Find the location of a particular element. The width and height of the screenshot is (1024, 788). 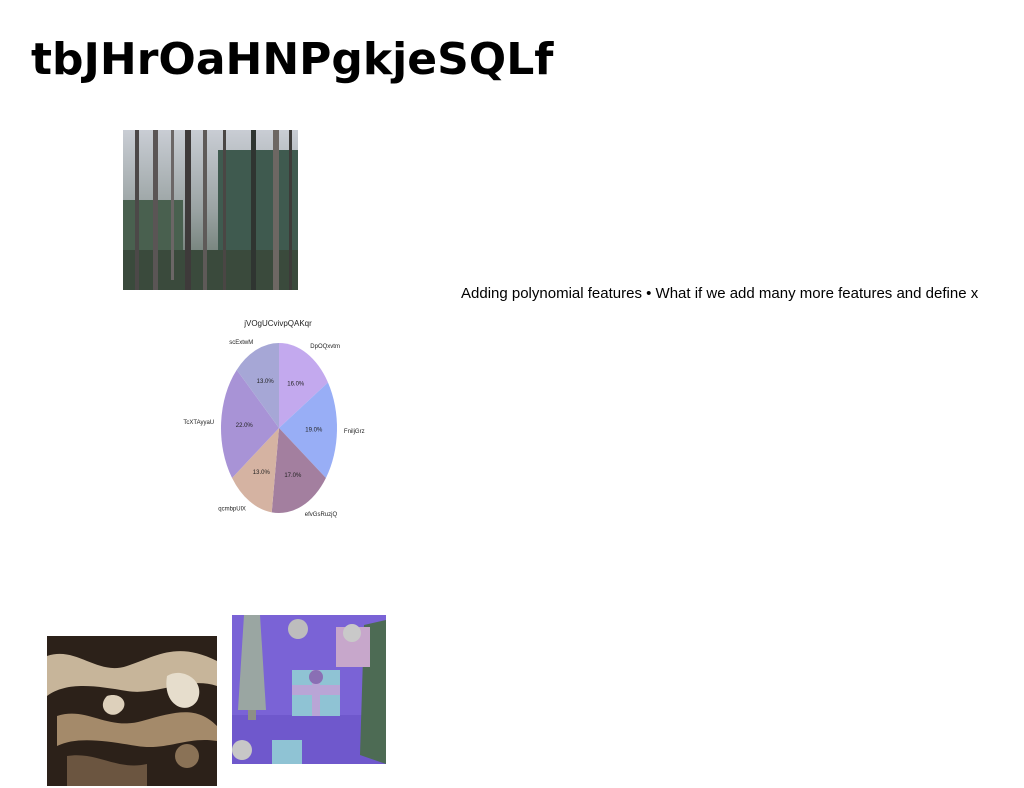

pie-category-label: scExtwM is located at coordinates (241, 343).